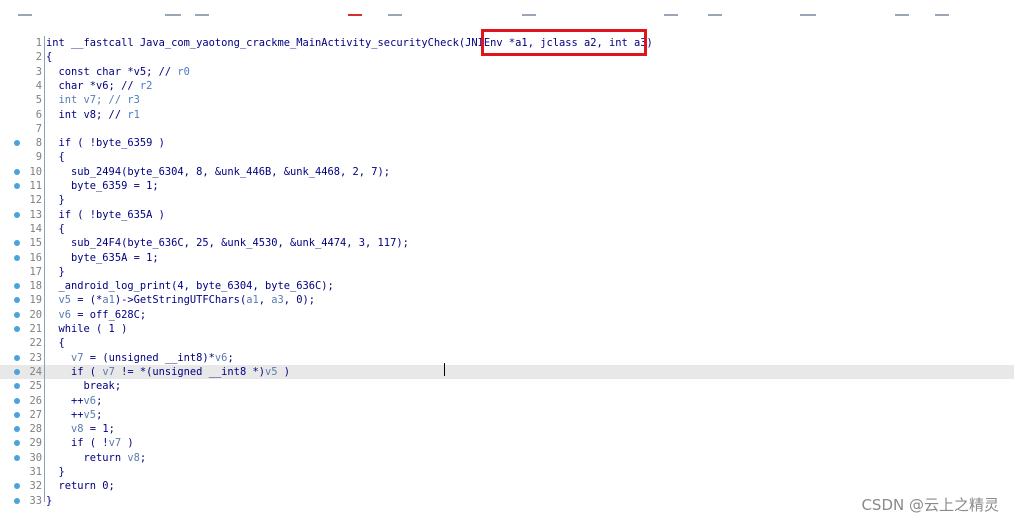 Image resolution: width=1027 pixels, height=531 pixels. I want to click on code-line: 31 }, so click(507, 472).